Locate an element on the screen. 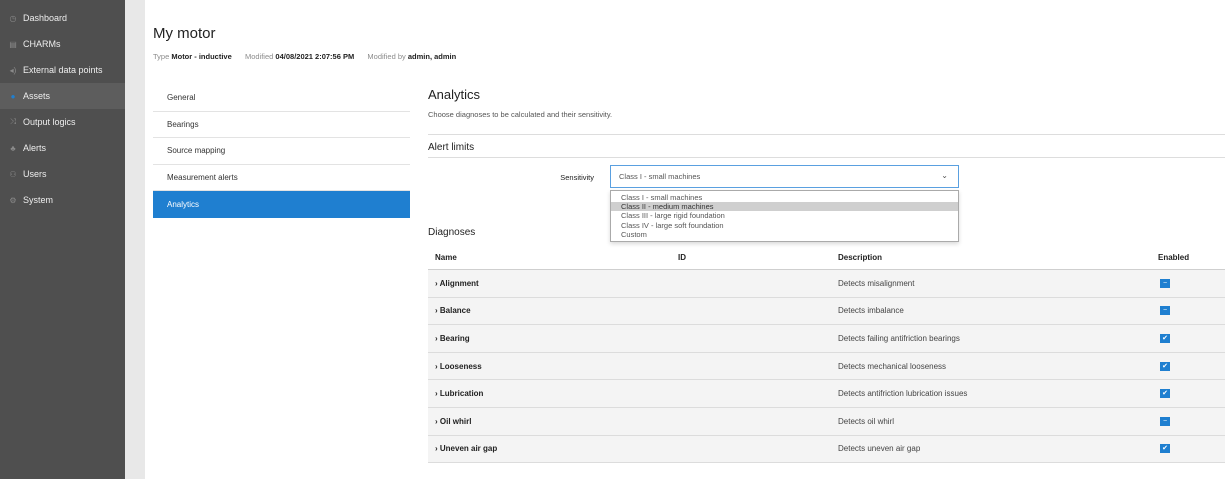 The width and height of the screenshot is (1225, 479). subnav-item-measurement-alerts: Measurement alerts is located at coordinates (281, 178).